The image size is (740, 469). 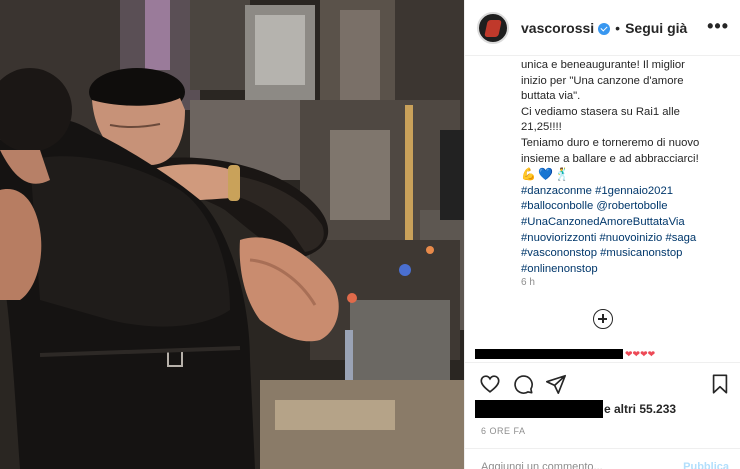 I want to click on caption-line: Ci vediamo stasera su Rai1 alle, so click(x=600, y=111).